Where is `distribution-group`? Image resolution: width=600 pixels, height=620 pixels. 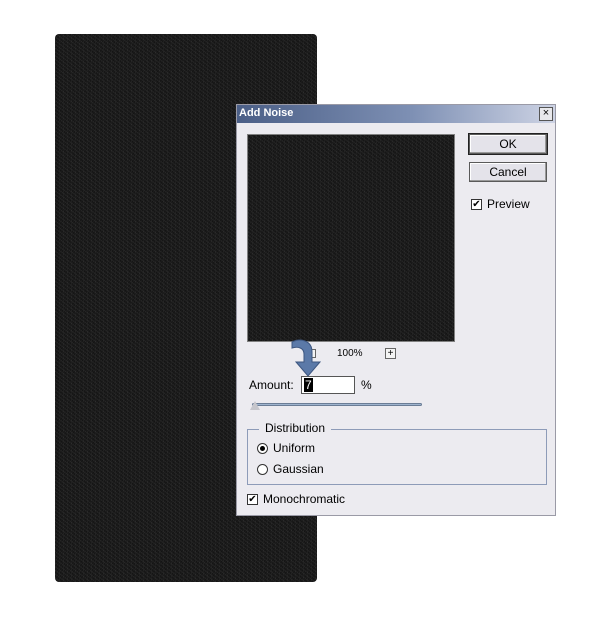
distribution-group is located at coordinates (397, 457).